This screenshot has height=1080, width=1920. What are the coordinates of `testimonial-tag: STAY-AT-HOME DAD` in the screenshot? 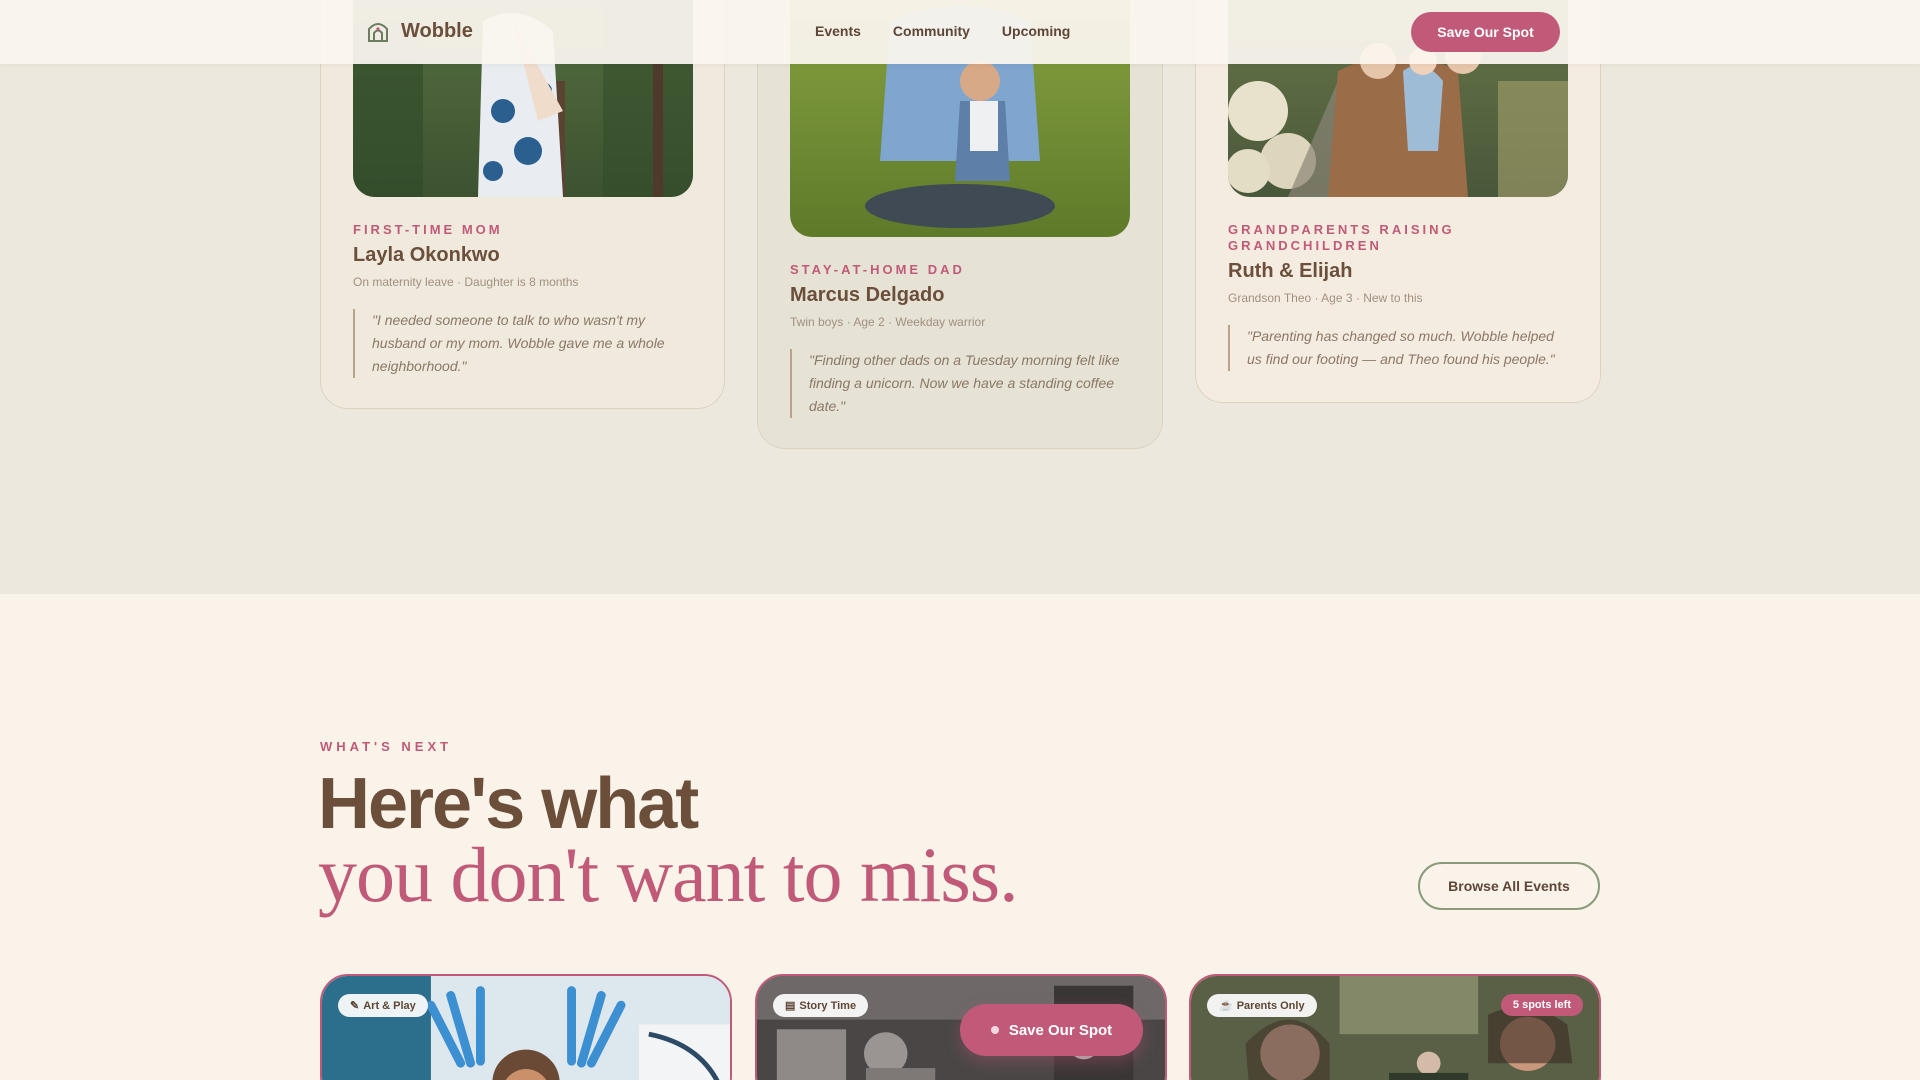 It's located at (877, 269).